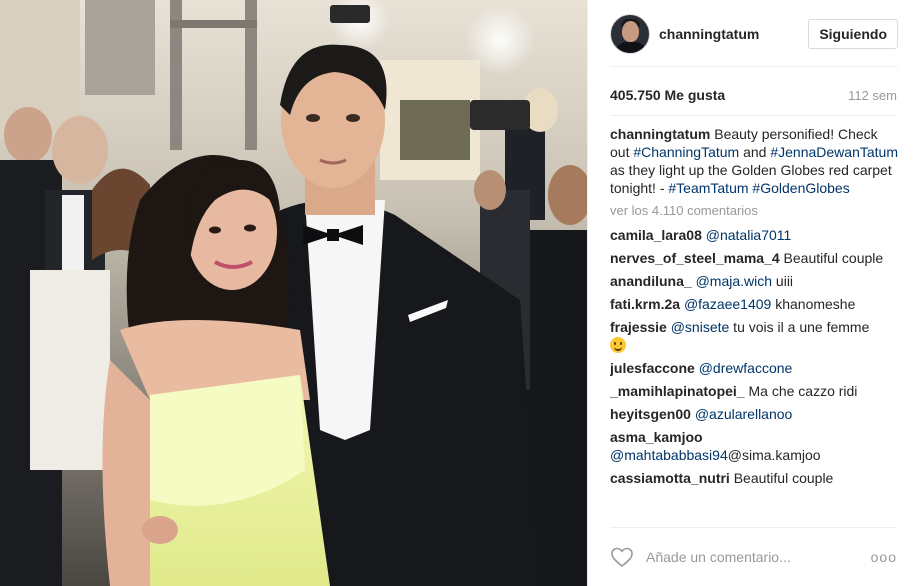  I want to click on caption-username: channingtatum, so click(660, 134).